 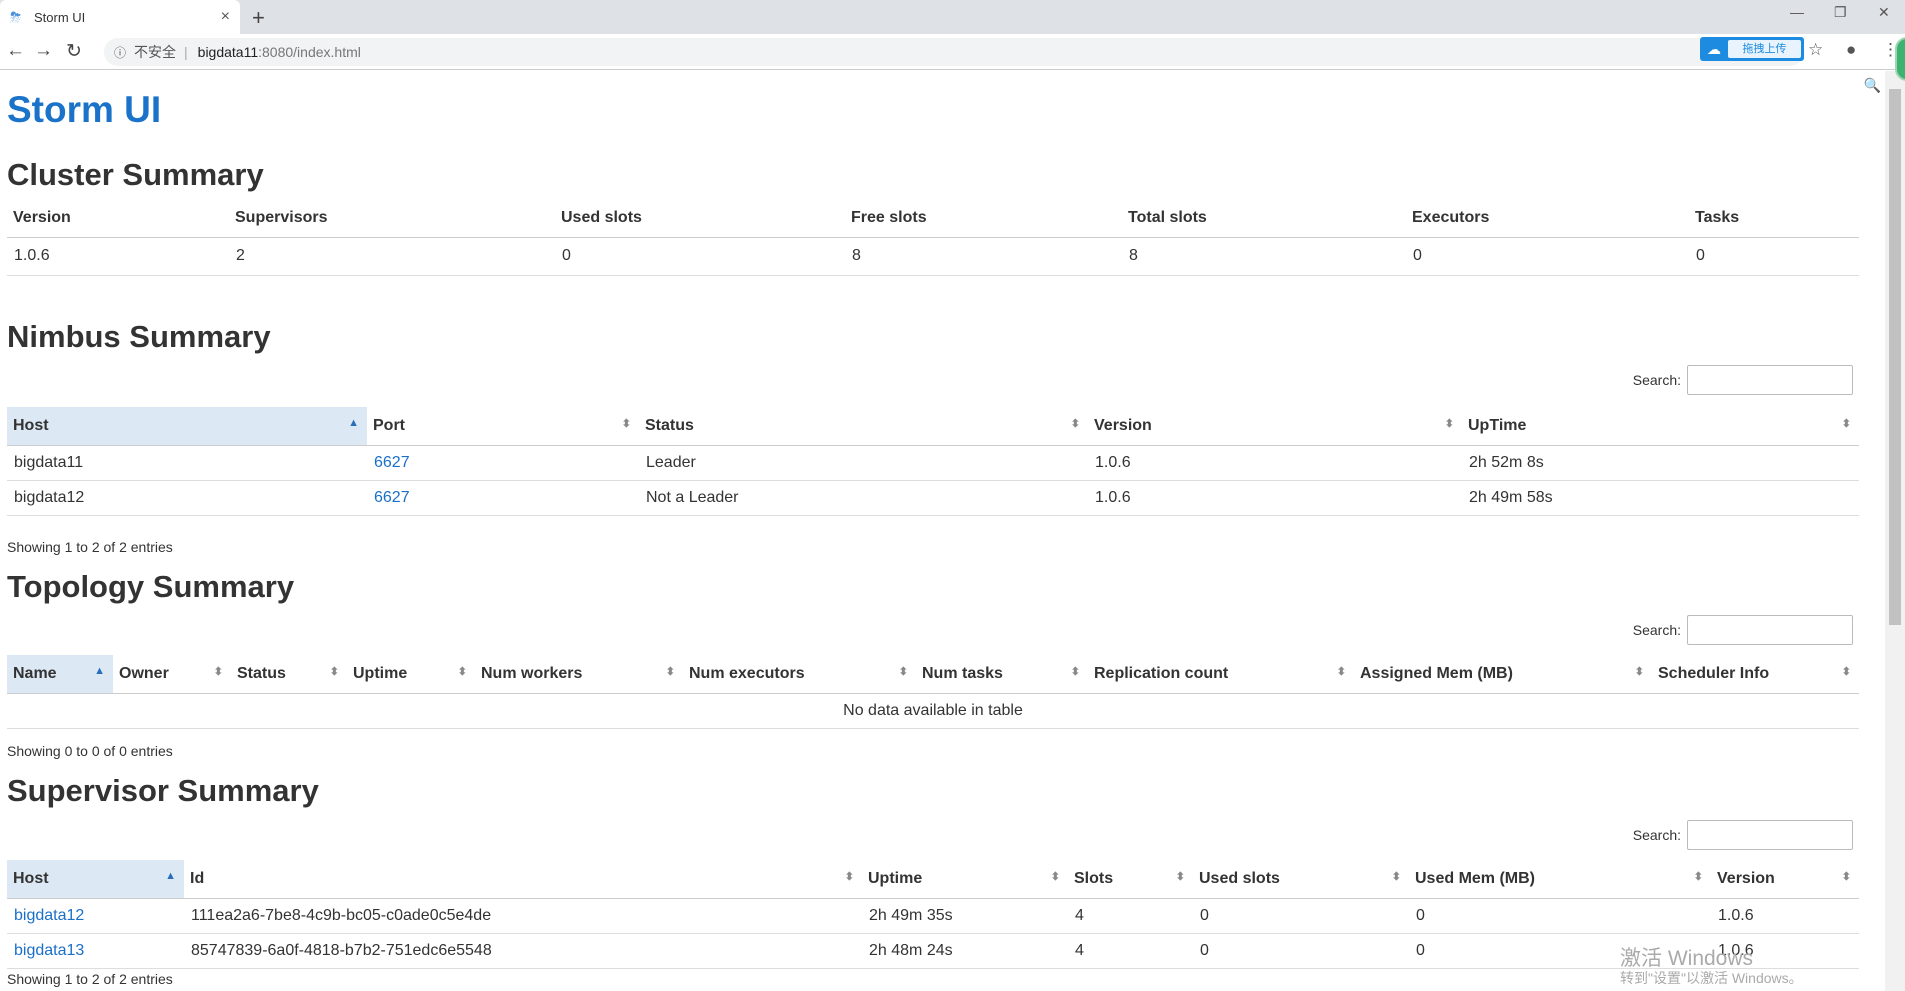 I want to click on col-status-label: Status, so click(x=261, y=673).